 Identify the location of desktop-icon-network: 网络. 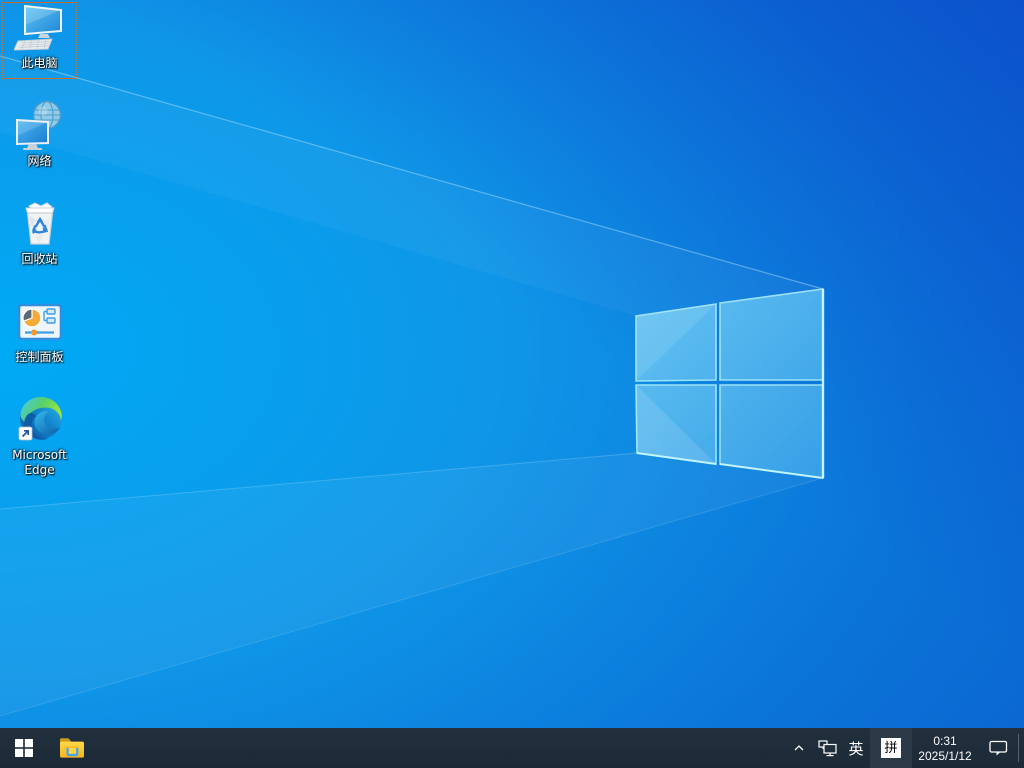
(39, 147).